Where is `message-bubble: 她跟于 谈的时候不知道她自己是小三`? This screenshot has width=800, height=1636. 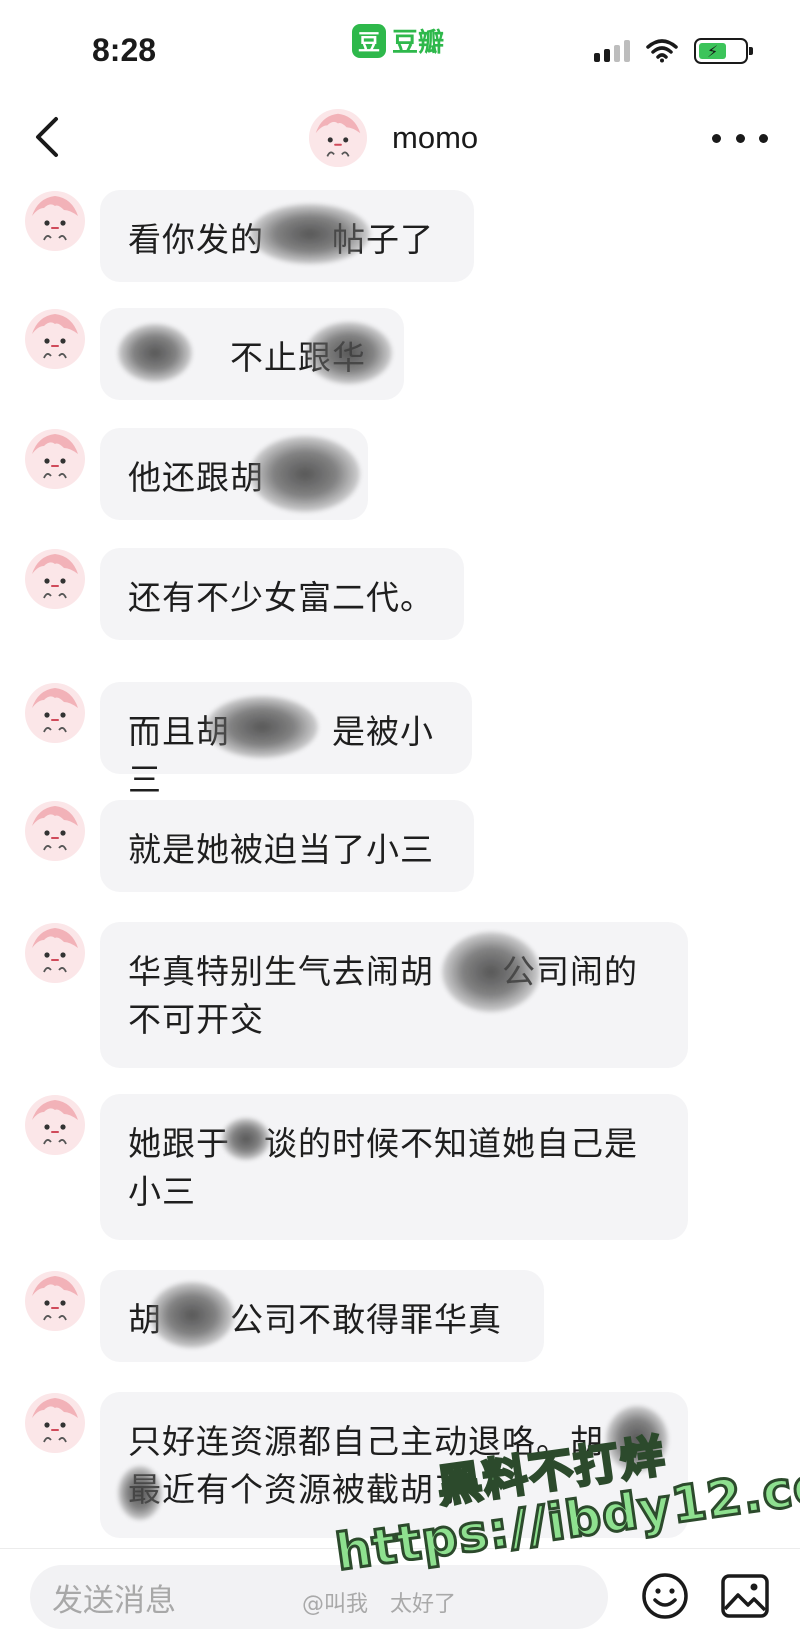
message-bubble: 她跟于 谈的时候不知道她自己是小三 is located at coordinates (394, 1167).